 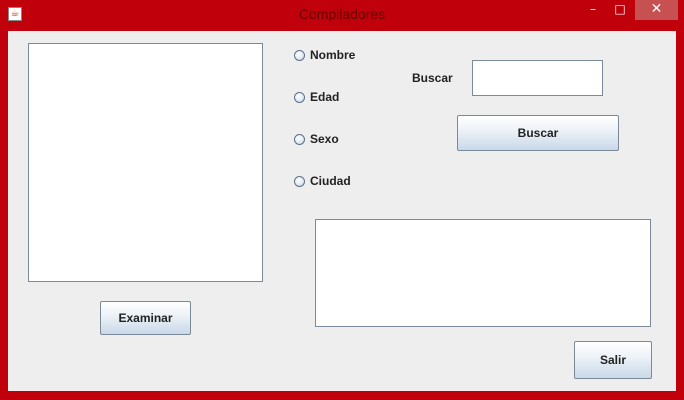 What do you see at coordinates (537, 78) in the screenshot?
I see `search-input` at bounding box center [537, 78].